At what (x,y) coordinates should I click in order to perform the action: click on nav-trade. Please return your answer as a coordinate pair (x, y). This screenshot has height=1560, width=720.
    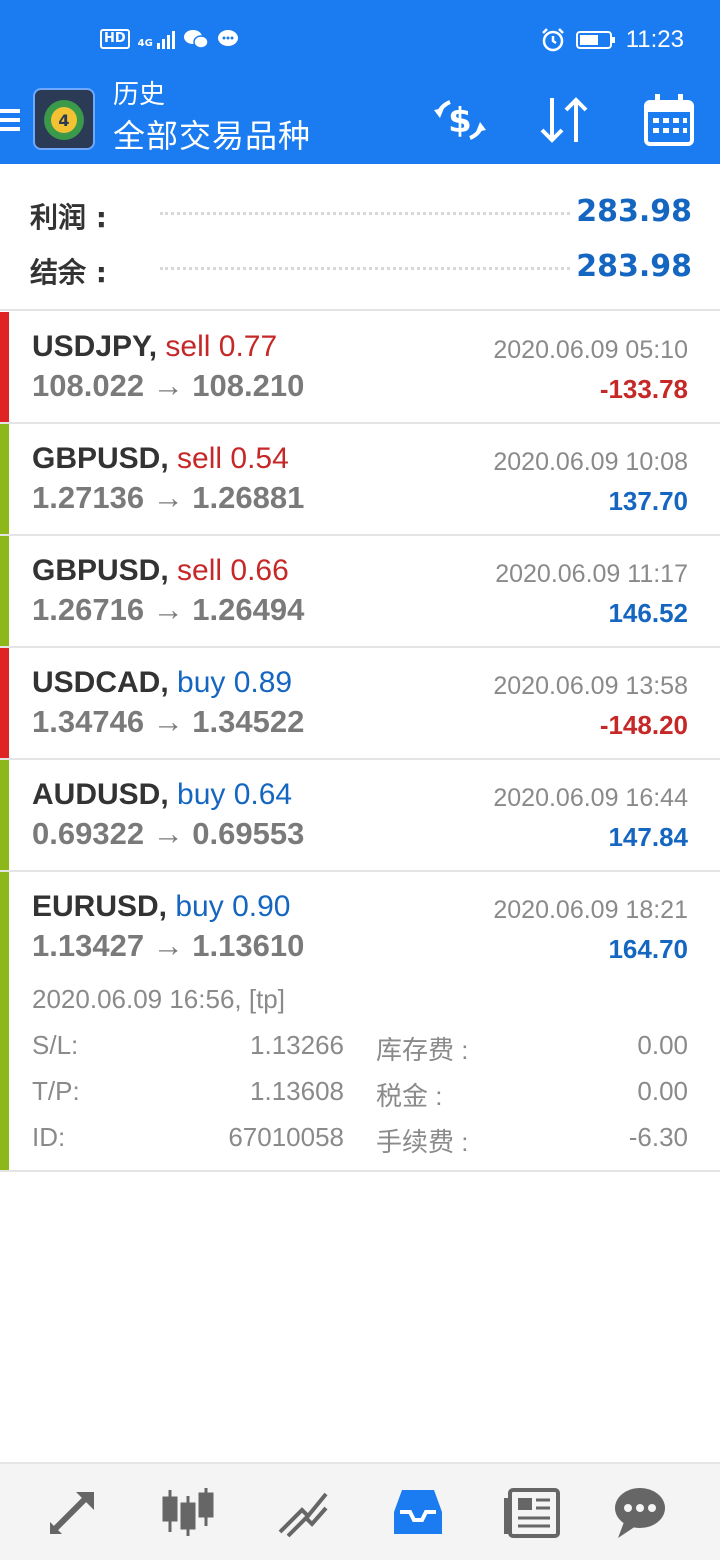
    Looking at the image, I should click on (302, 1512).